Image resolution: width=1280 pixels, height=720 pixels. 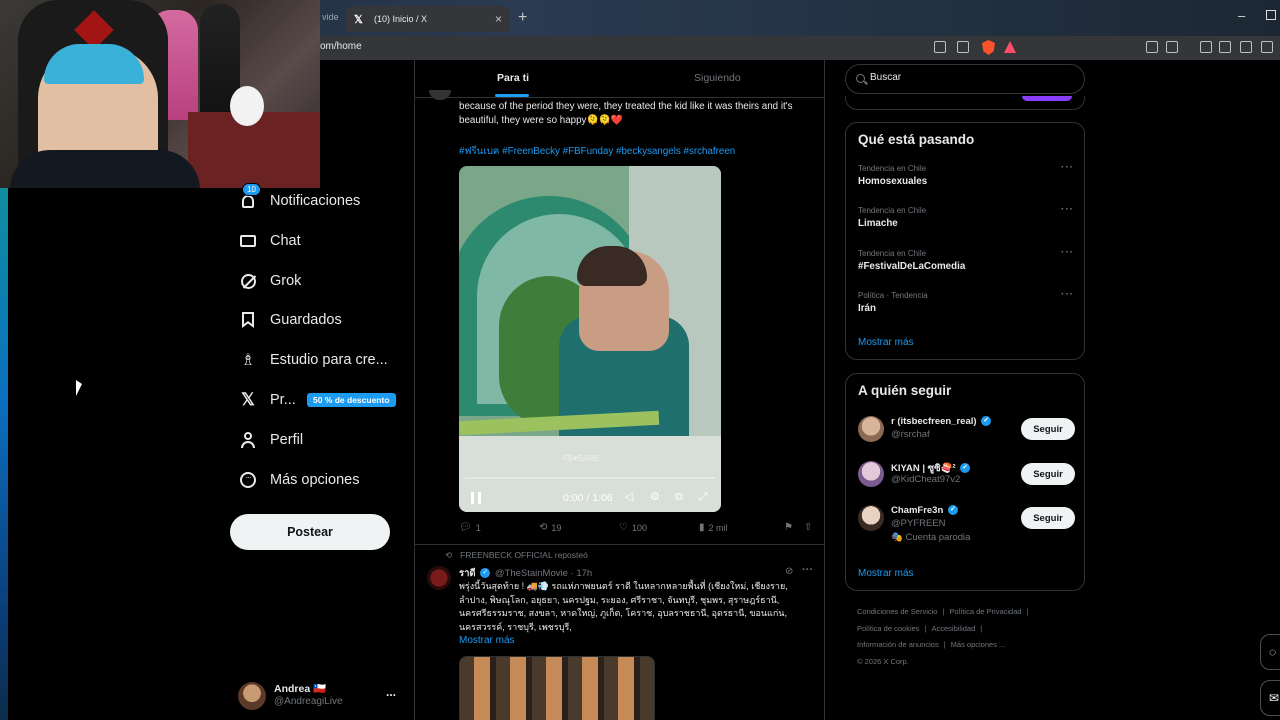 What do you see at coordinates (1246, 47) in the screenshot?
I see `wallet-icon` at bounding box center [1246, 47].